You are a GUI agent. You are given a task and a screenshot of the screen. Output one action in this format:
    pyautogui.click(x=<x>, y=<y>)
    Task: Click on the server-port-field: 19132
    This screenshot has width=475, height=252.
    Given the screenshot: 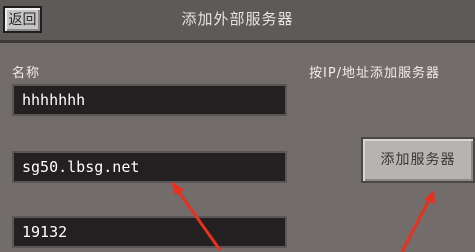 What is the action you would take?
    pyautogui.click(x=149, y=232)
    